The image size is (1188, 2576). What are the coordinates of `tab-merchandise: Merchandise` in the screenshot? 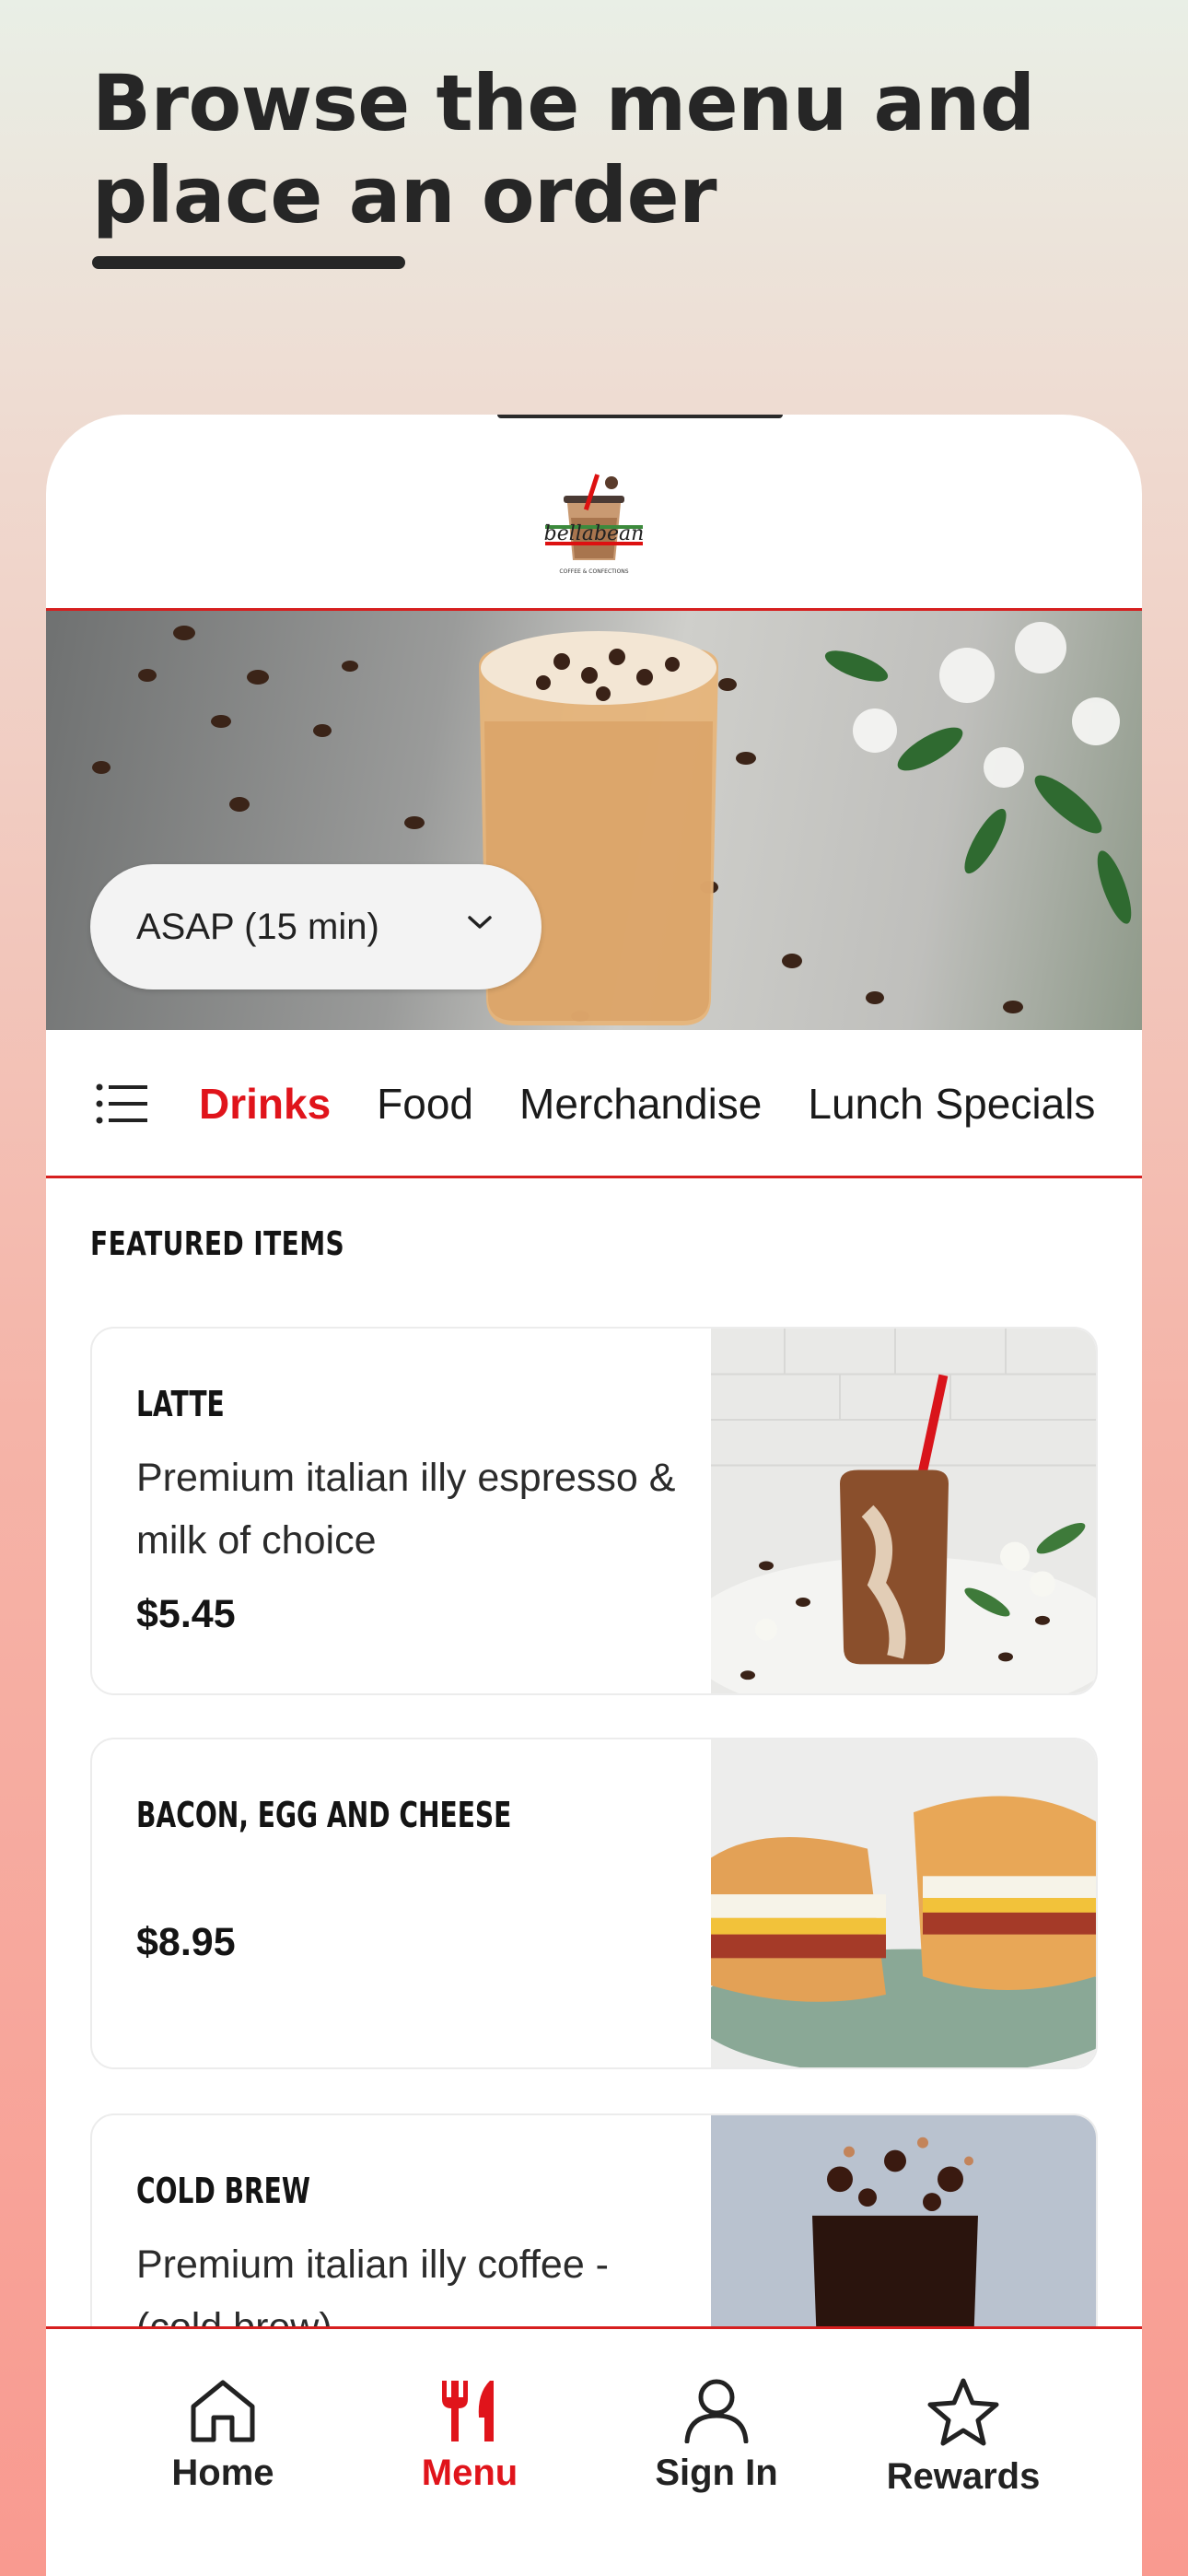 It's located at (640, 1104).